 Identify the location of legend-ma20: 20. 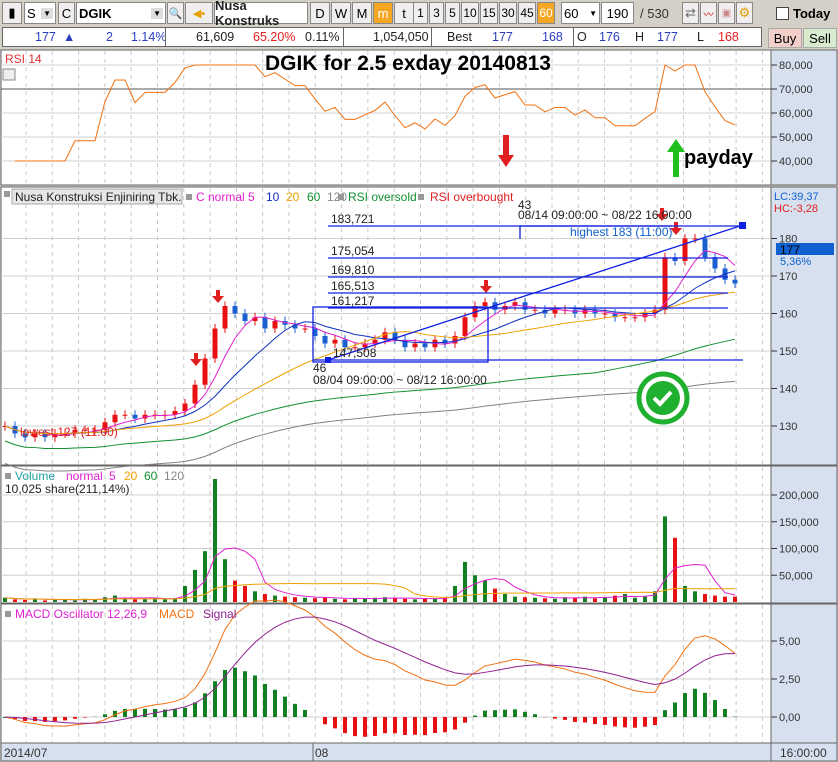
(293, 197).